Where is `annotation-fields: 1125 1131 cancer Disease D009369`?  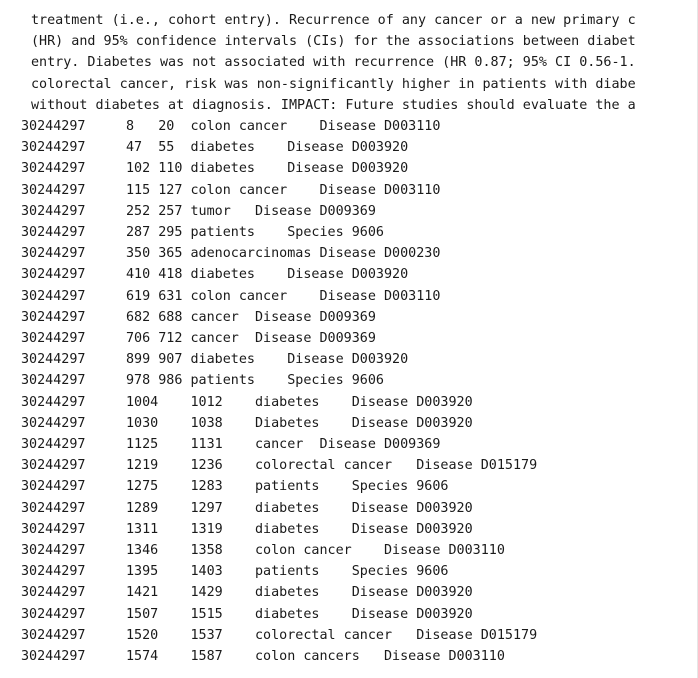
annotation-fields: 1125 1131 cancer Disease D009369 is located at coordinates (283, 444).